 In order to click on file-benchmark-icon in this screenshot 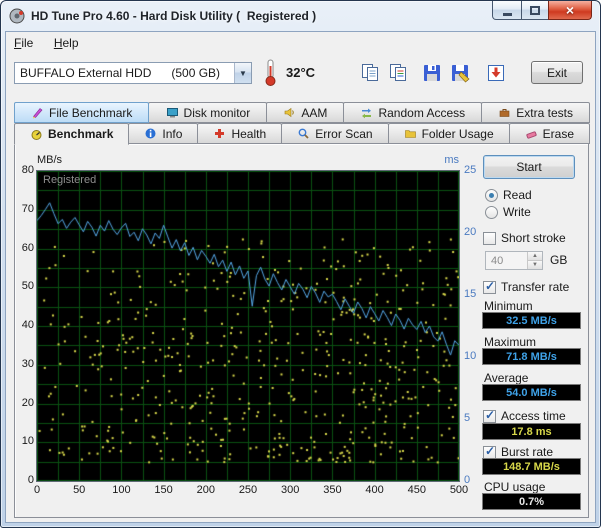, I will do `click(37, 112)`.